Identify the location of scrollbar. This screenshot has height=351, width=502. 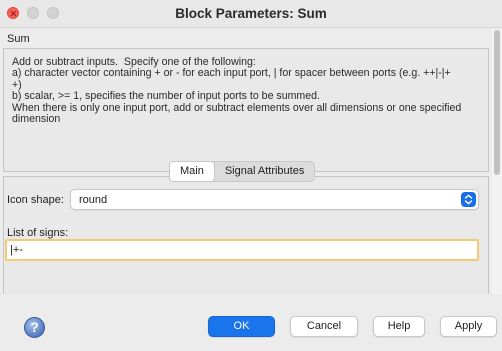
(497, 161).